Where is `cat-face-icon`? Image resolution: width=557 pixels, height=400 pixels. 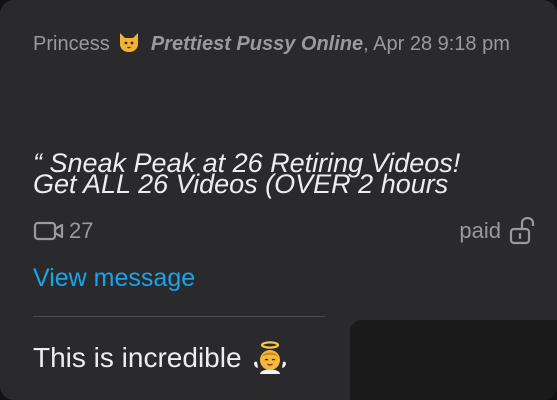 cat-face-icon is located at coordinates (129, 42).